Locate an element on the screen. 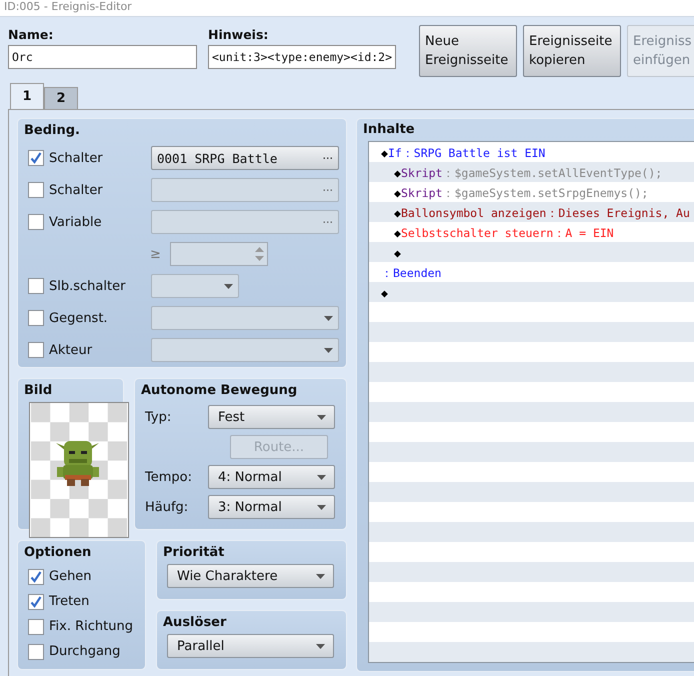 The image size is (694, 676). page-button: Neue Ereignisseite is located at coordinates (468, 51).